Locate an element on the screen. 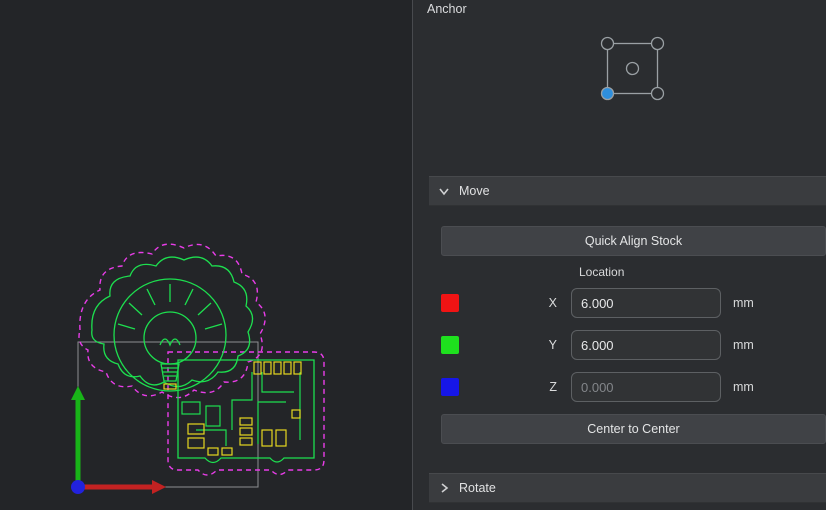 The image size is (826, 510). location-label: Location is located at coordinates (602, 272).